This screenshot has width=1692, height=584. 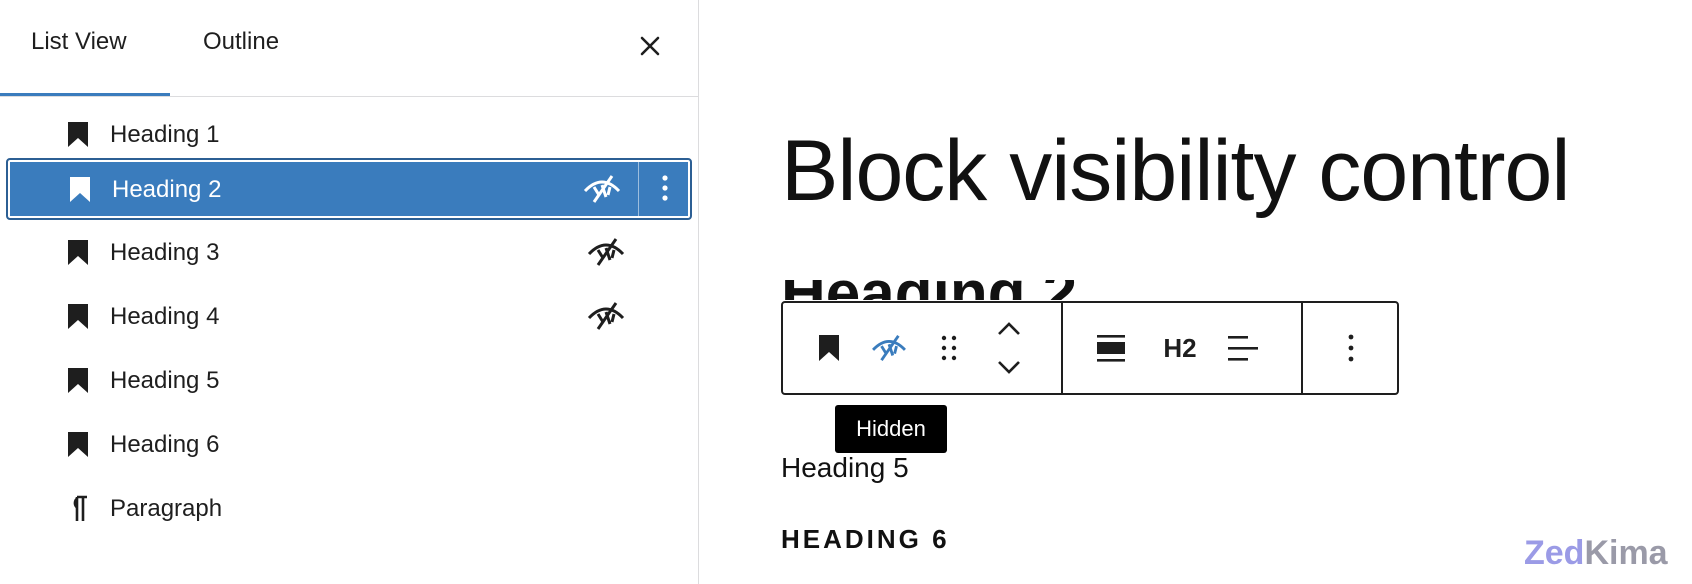 What do you see at coordinates (165, 444) in the screenshot?
I see `list-item-label: Heading 6` at bounding box center [165, 444].